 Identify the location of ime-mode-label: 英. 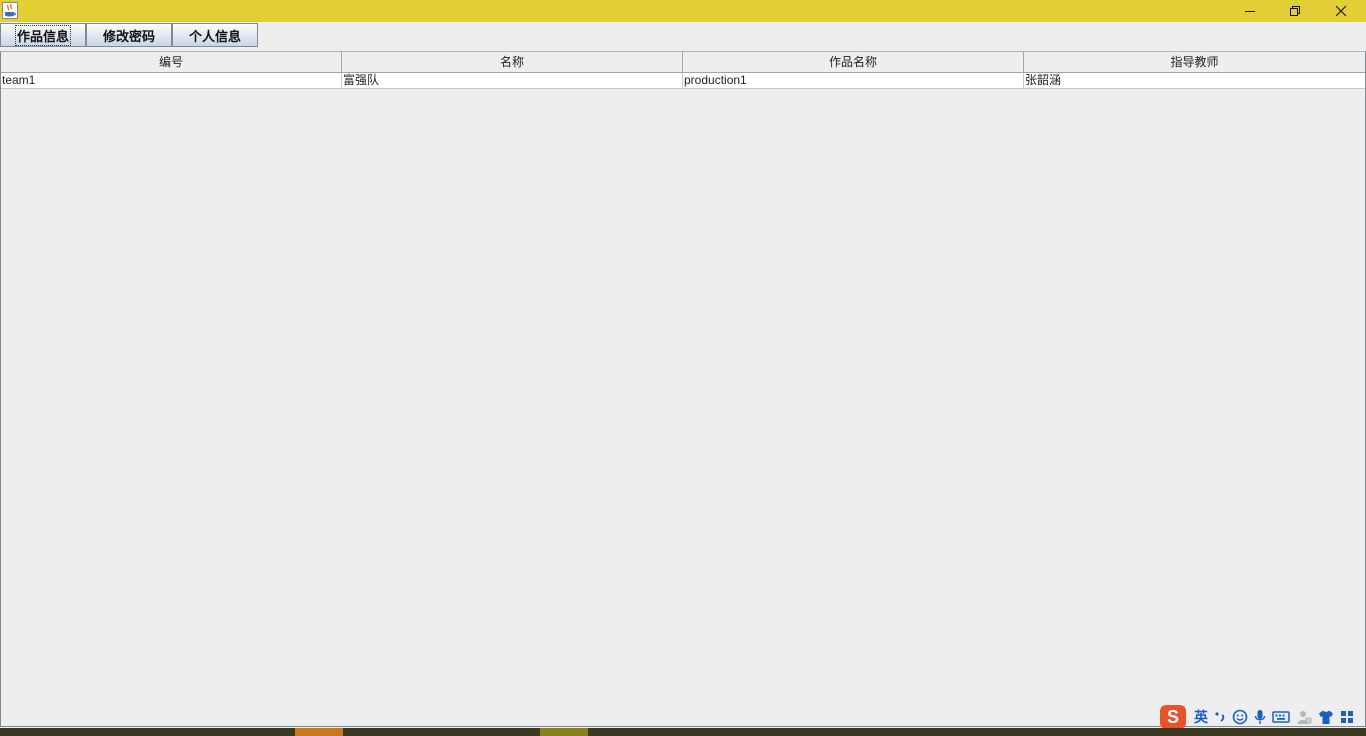
(1201, 717).